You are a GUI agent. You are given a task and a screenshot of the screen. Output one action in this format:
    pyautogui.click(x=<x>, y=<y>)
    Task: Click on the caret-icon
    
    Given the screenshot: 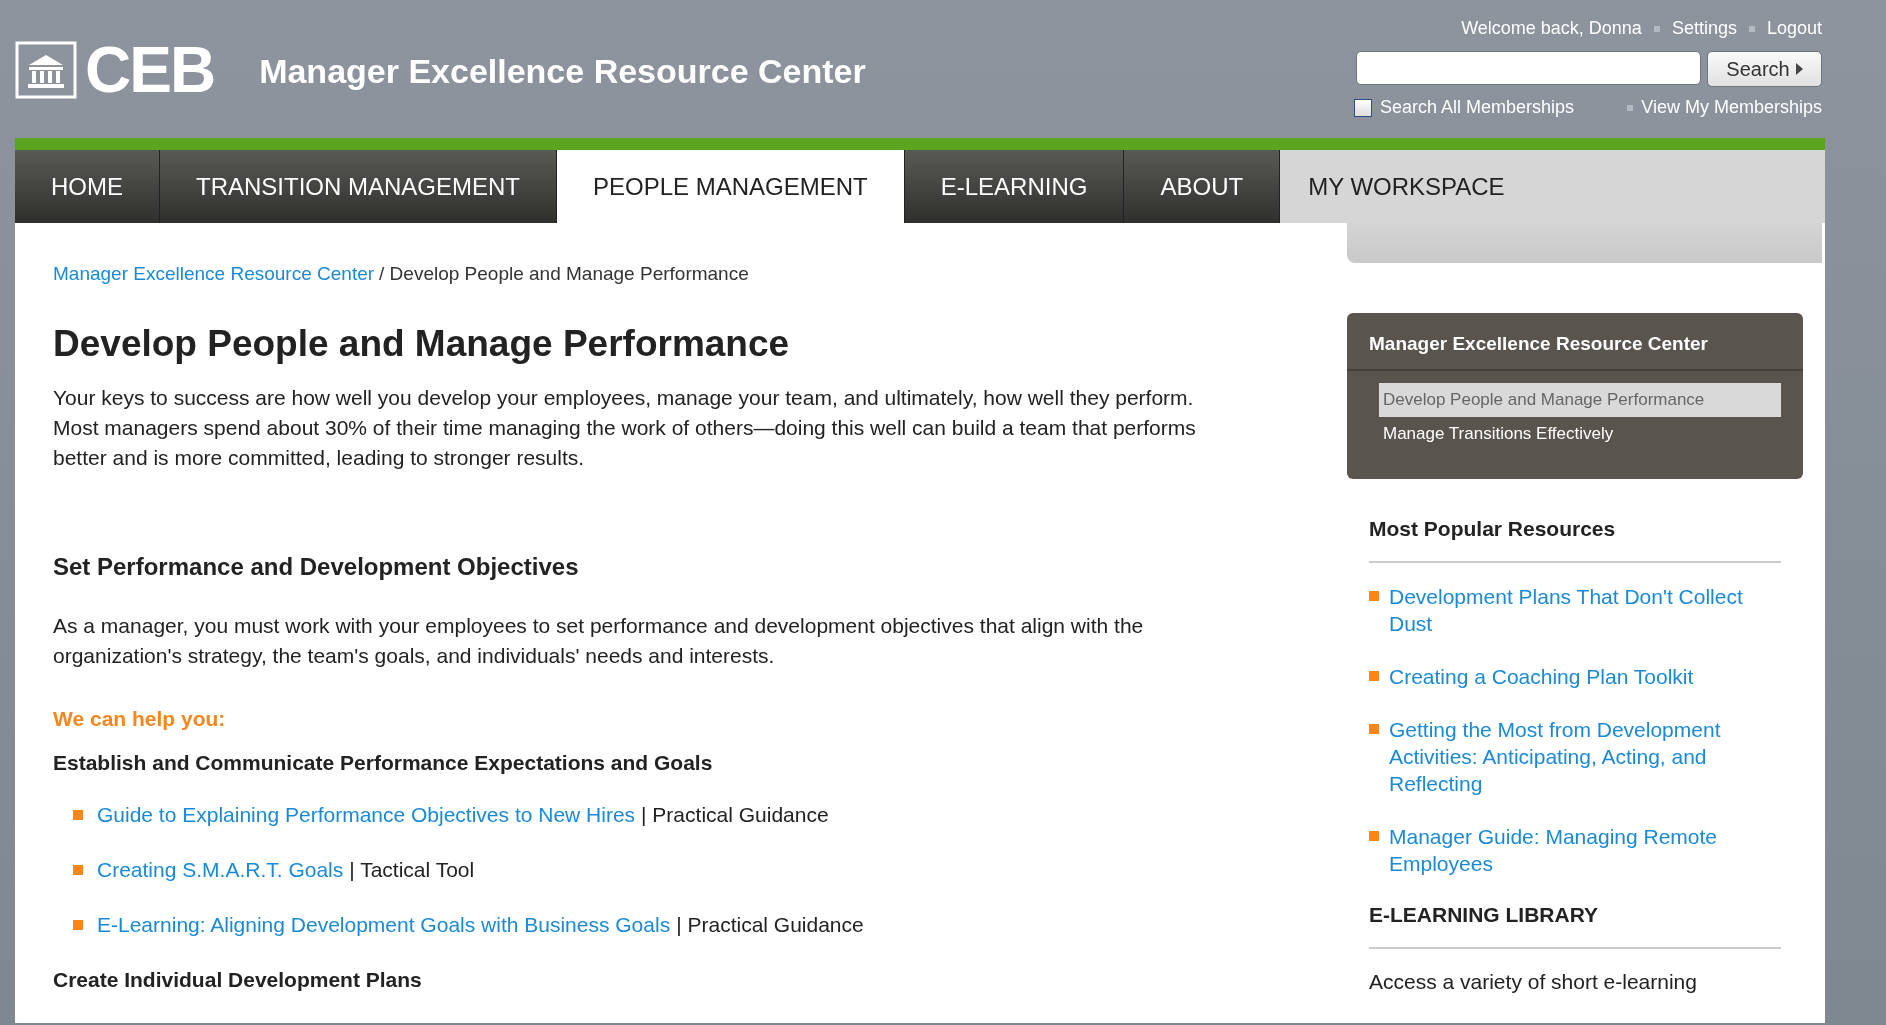 What is the action you would take?
    pyautogui.click(x=1799, y=69)
    